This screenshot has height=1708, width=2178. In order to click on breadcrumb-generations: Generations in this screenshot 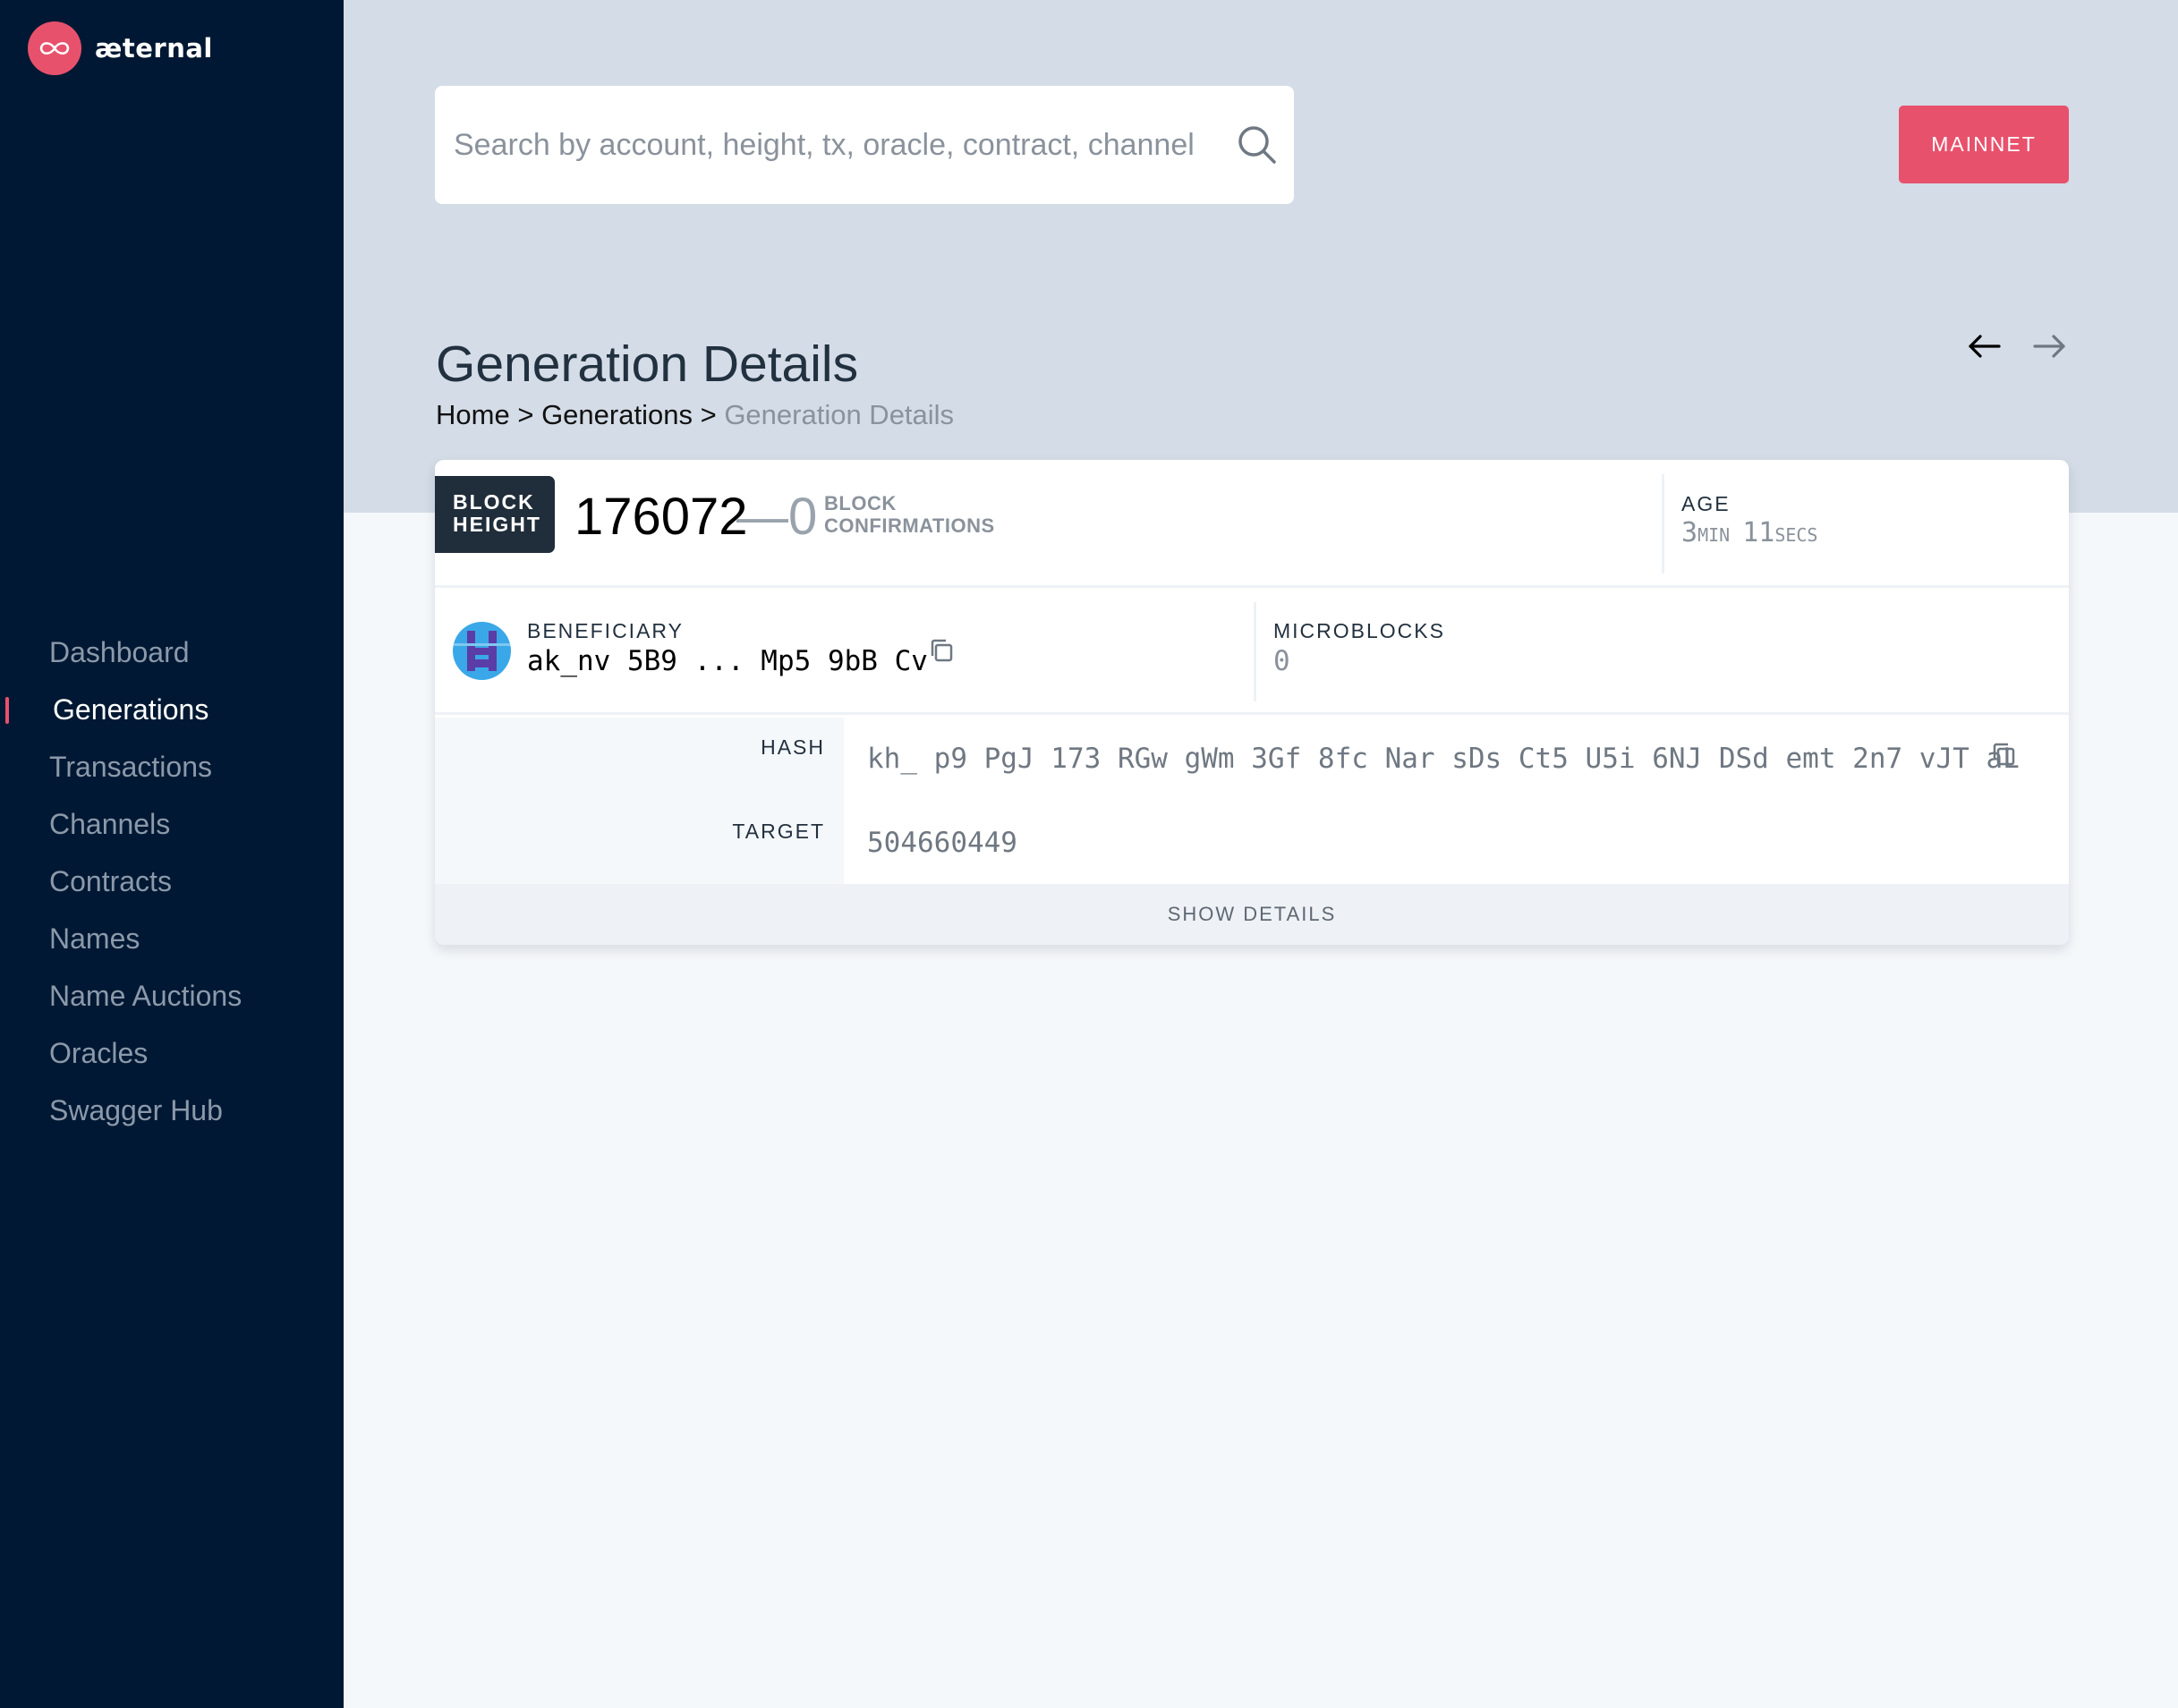, I will do `click(617, 414)`.